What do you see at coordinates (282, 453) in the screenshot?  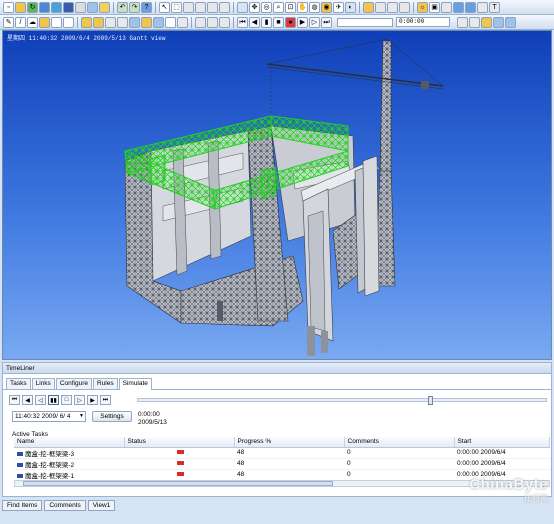 I see `table-row: 魔盒-挖-框架梁-3 48 0 0:00:00 2009/6/4` at bounding box center [282, 453].